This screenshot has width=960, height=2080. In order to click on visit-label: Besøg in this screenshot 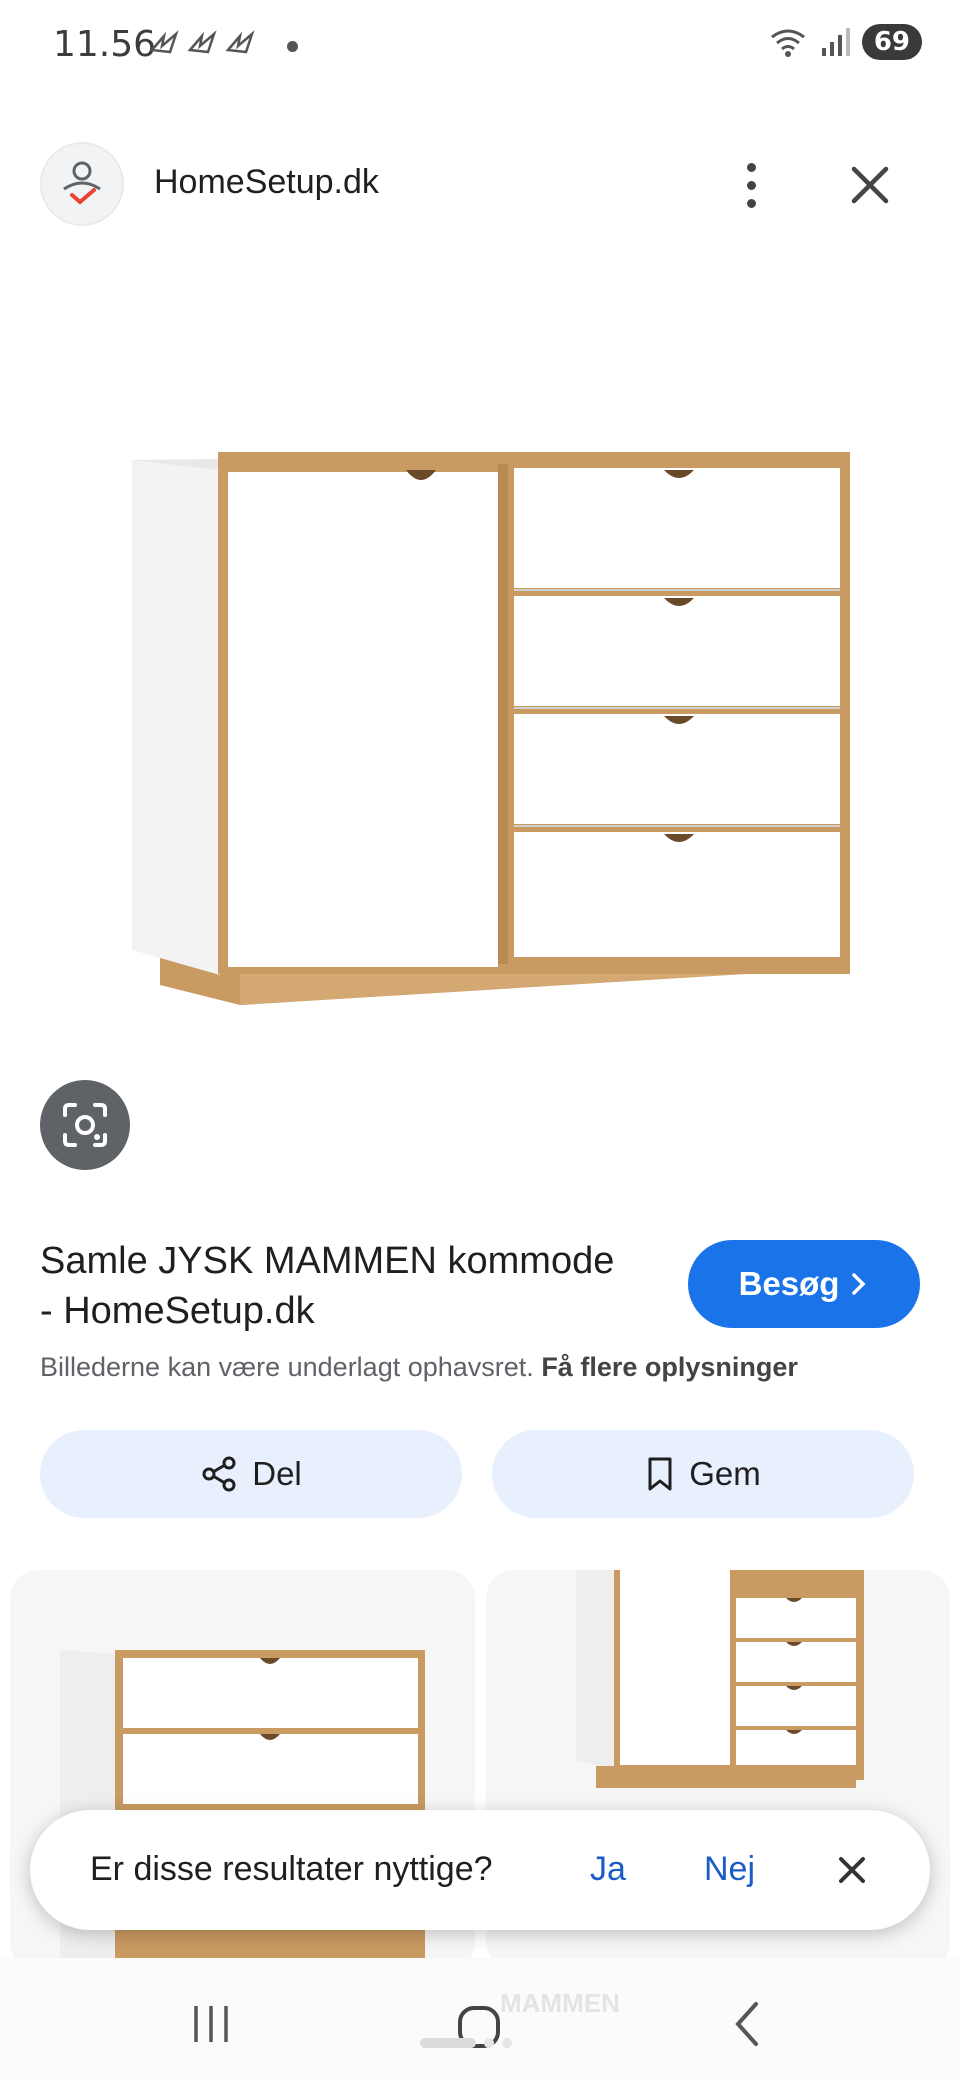, I will do `click(789, 1283)`.